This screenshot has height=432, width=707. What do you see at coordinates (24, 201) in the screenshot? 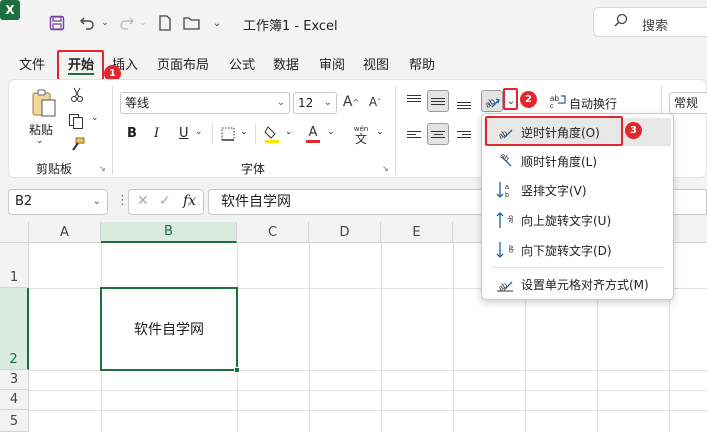
I see `name-box-value: B2` at bounding box center [24, 201].